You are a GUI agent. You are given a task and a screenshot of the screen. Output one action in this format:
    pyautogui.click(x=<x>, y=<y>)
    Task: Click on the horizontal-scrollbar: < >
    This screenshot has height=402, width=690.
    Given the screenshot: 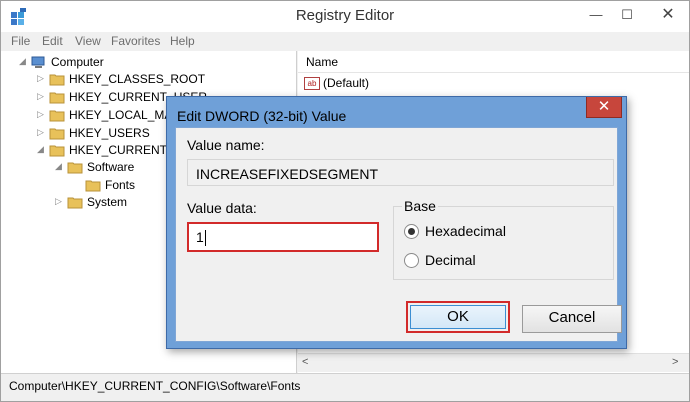 What is the action you would take?
    pyautogui.click(x=493, y=362)
    